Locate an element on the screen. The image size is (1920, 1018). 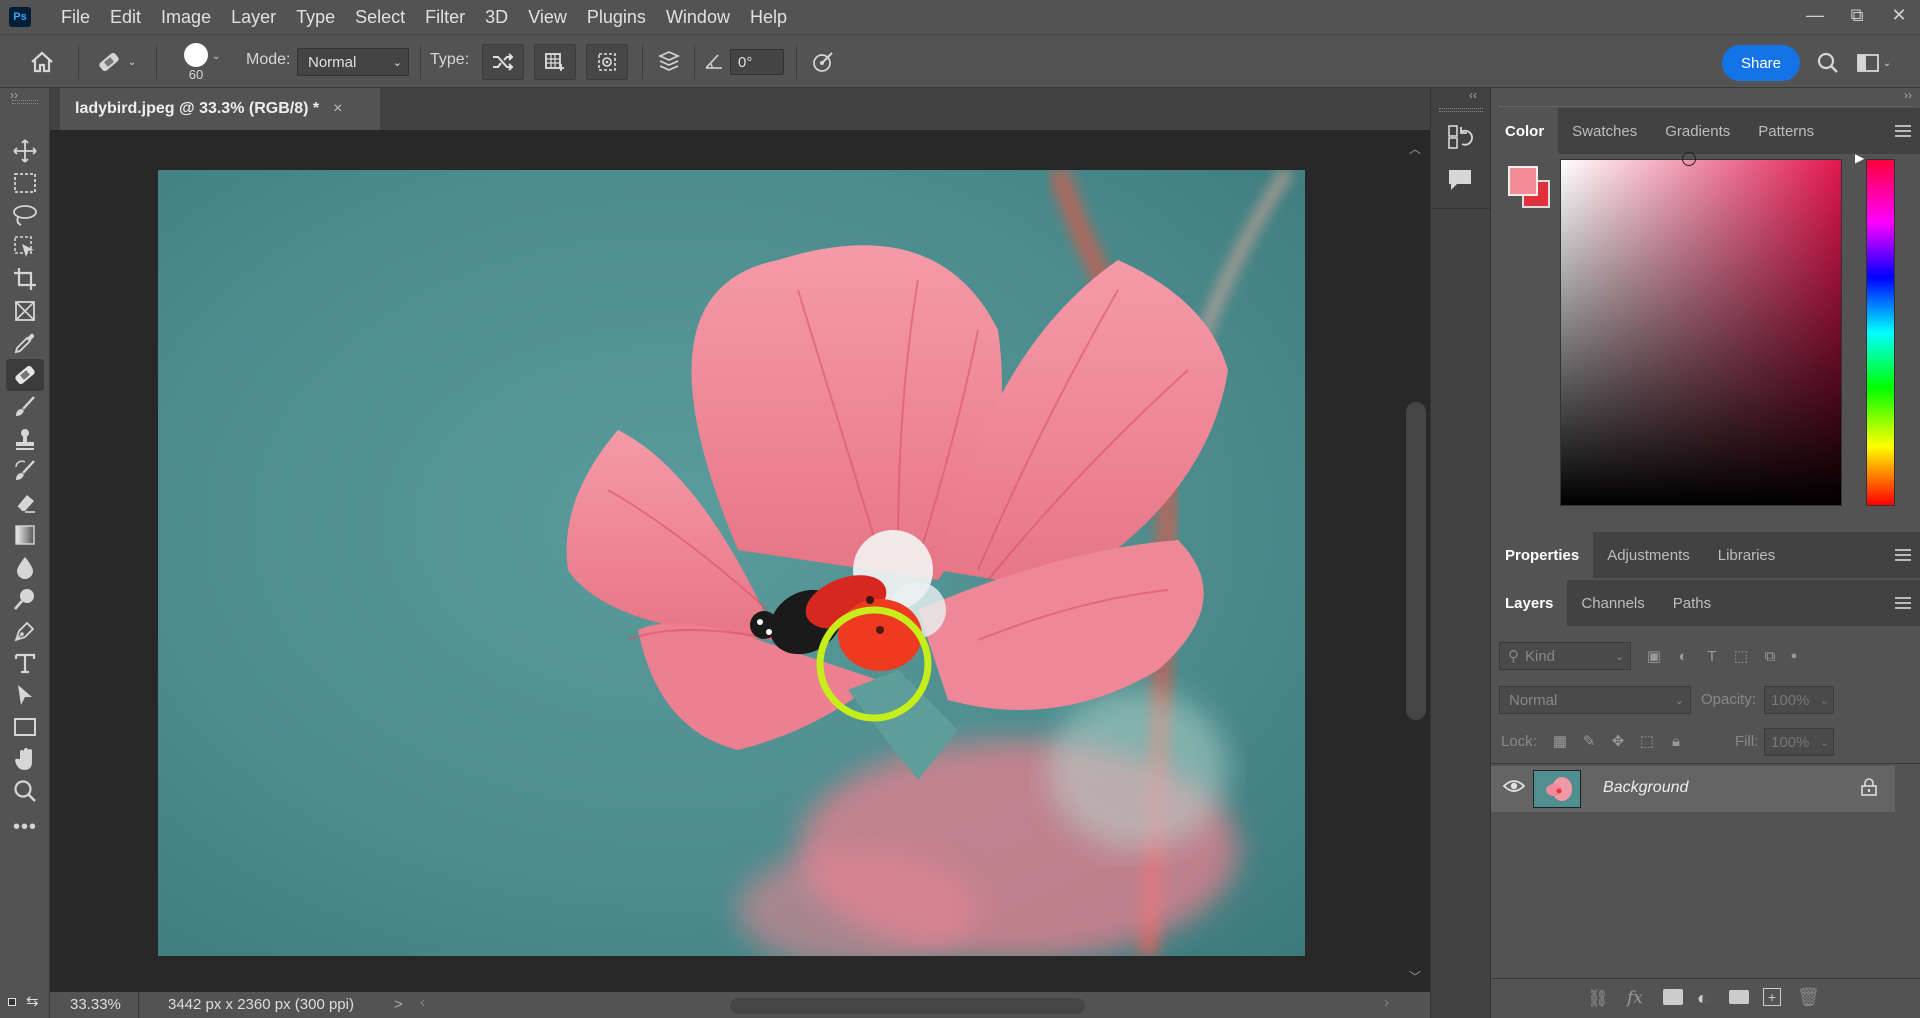
eye-icon is located at coordinates (1514, 789).